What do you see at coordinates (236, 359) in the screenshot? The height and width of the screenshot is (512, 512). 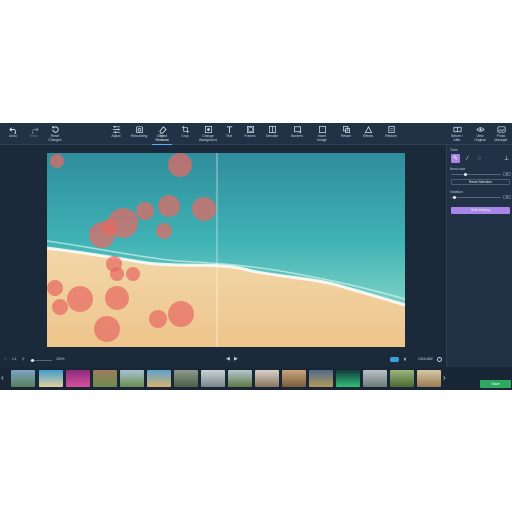 I see `next-image-arrow-icon: ▶` at bounding box center [236, 359].